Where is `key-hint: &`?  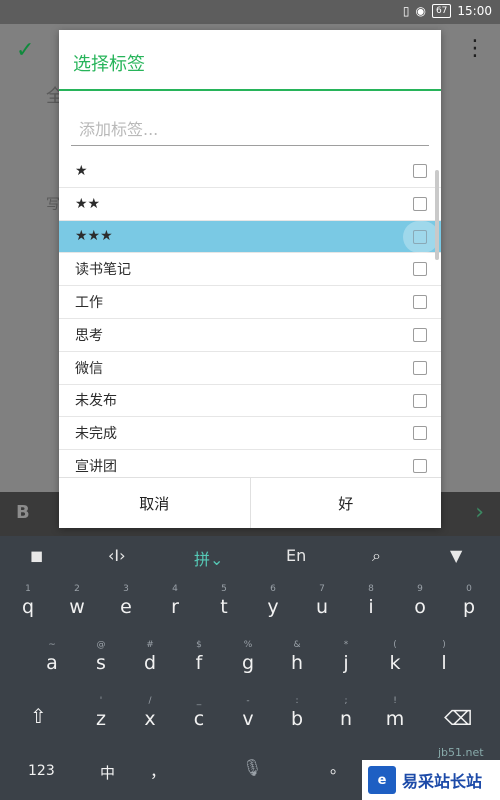
key-hint: & is located at coordinates (297, 645).